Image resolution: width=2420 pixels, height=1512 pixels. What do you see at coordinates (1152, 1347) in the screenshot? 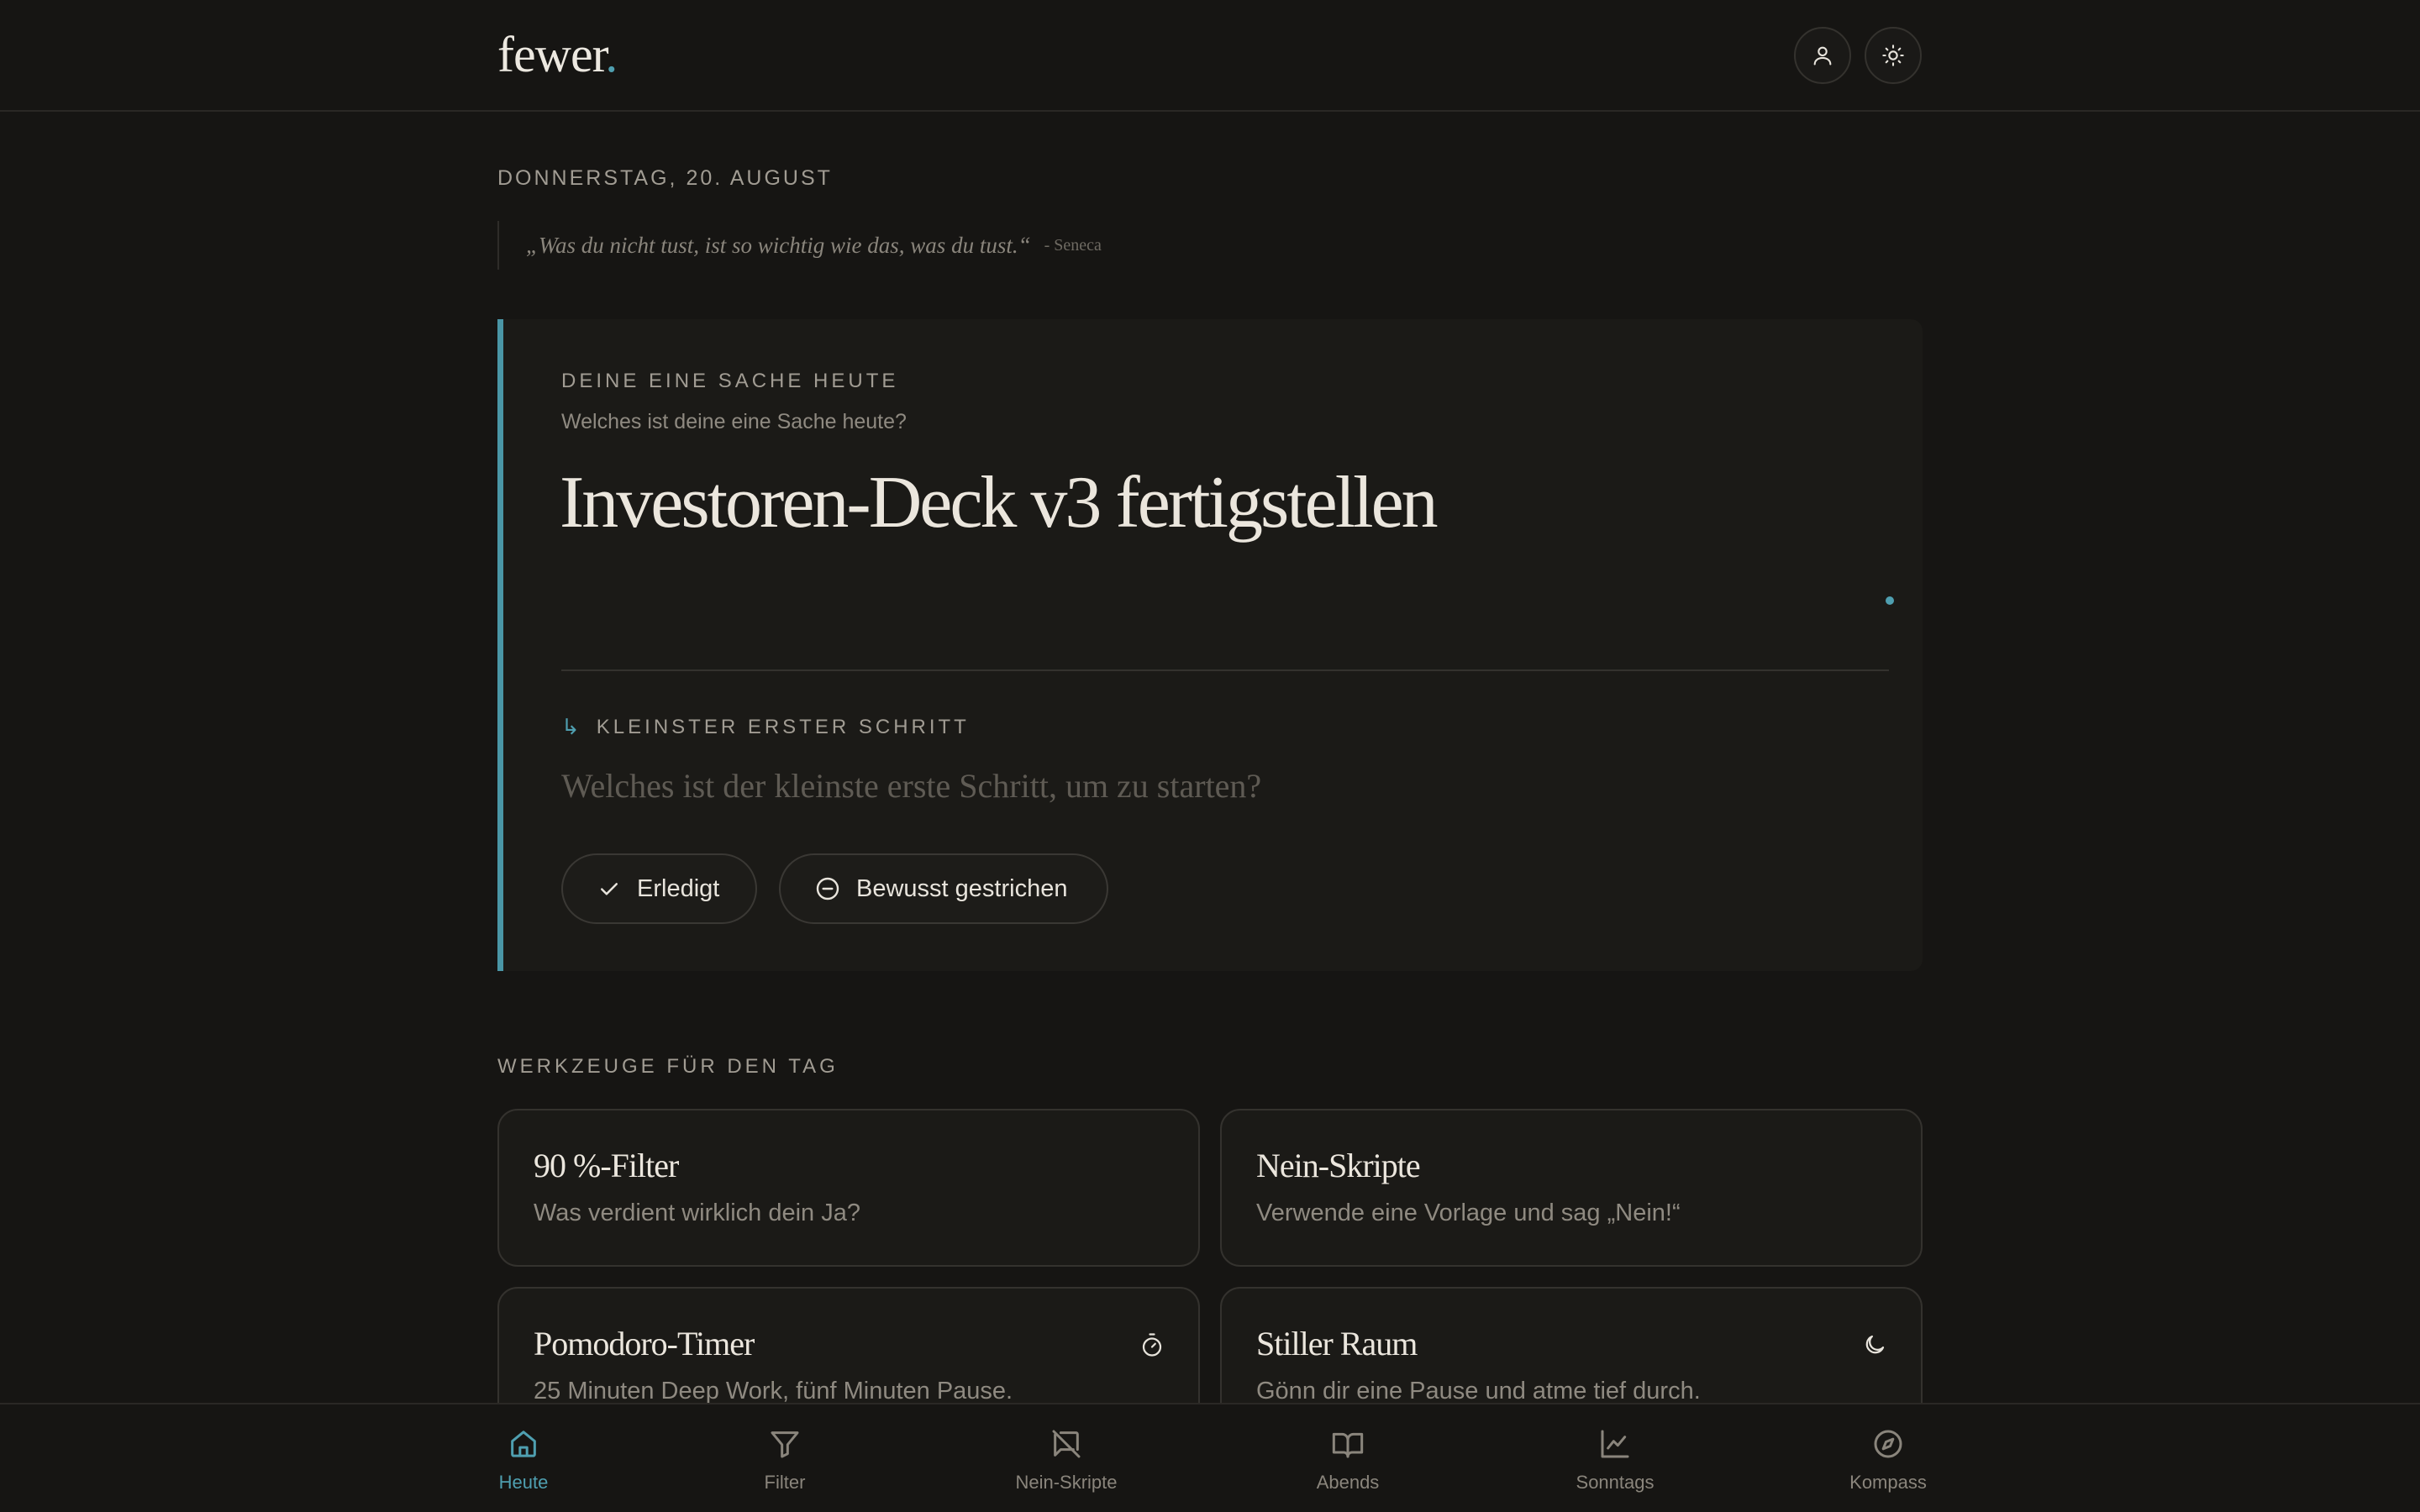
I see `timer-icon` at bounding box center [1152, 1347].